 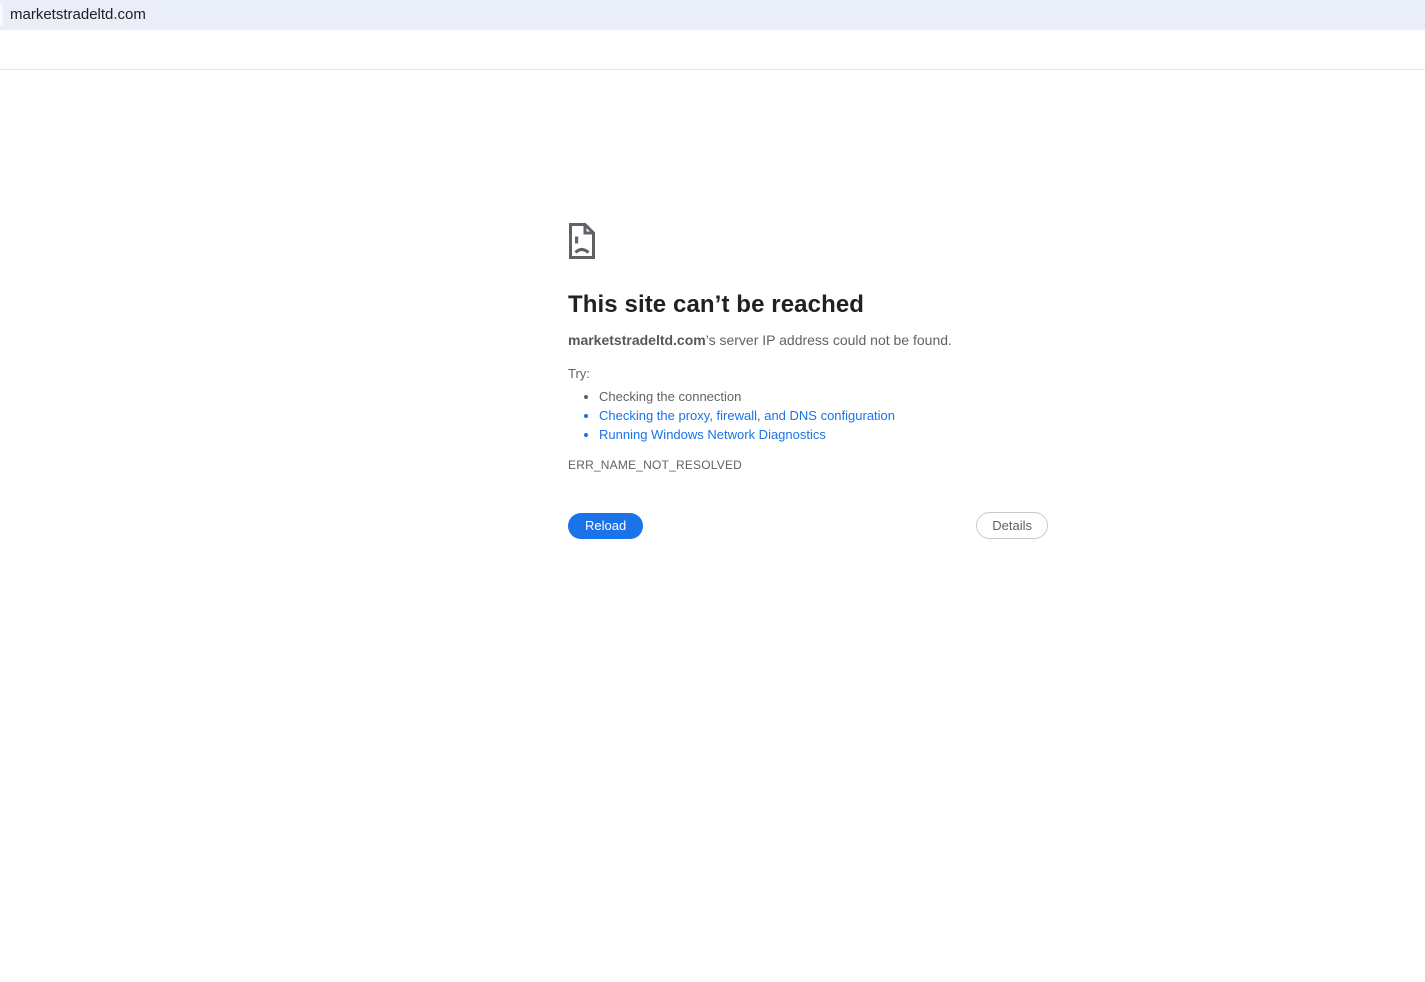 I want to click on tab-strip: marketstradeltd.com, so click(x=712, y=15).